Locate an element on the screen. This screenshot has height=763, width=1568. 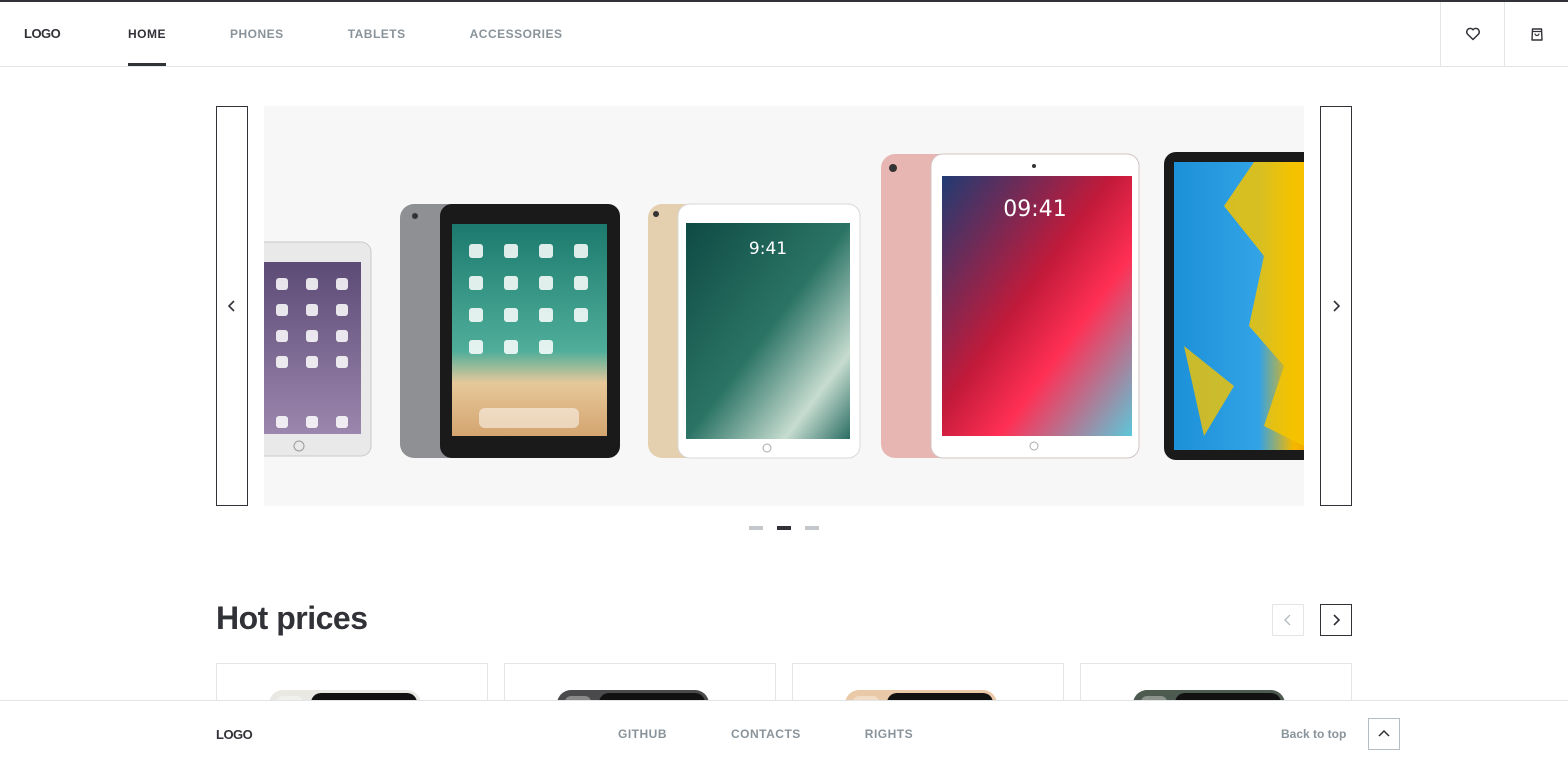
back-to-top-label: Back to top is located at coordinates (1313, 734).